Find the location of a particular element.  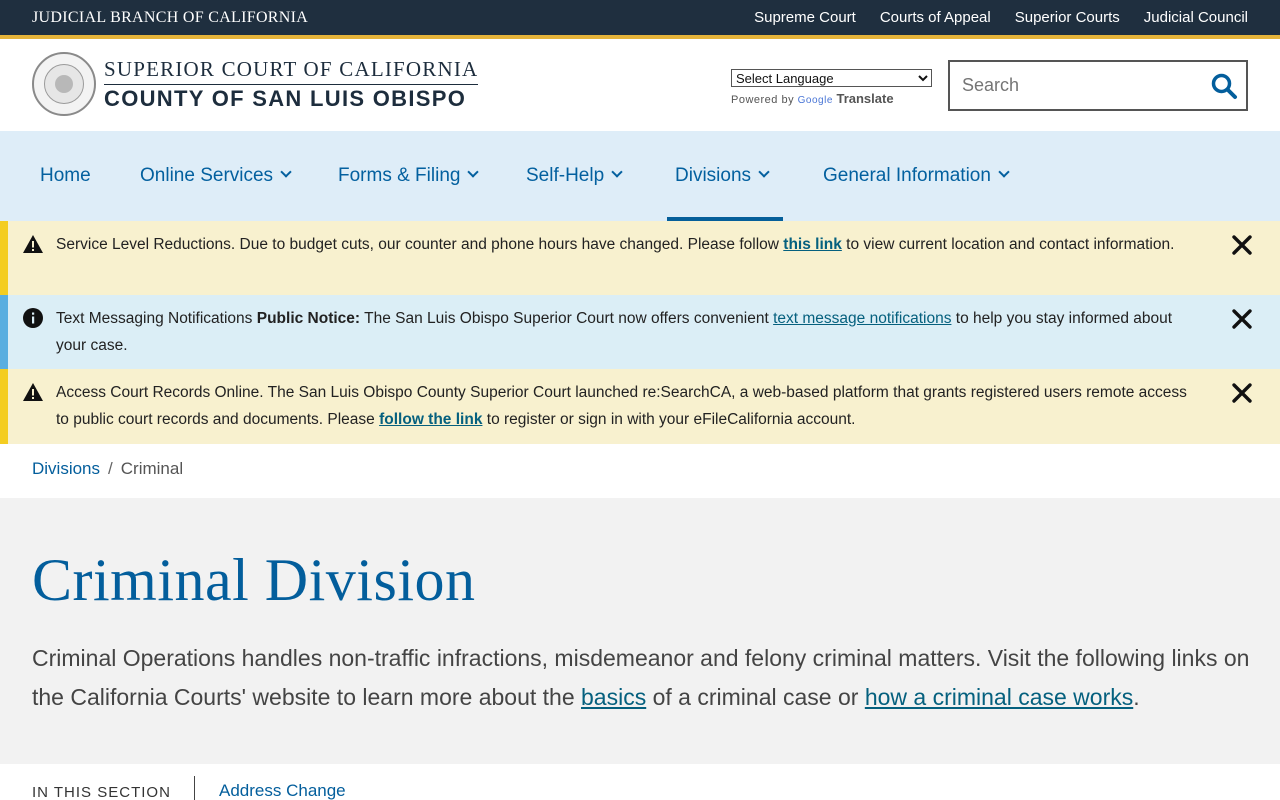

nav-divisions: Divisions is located at coordinates (722, 176).